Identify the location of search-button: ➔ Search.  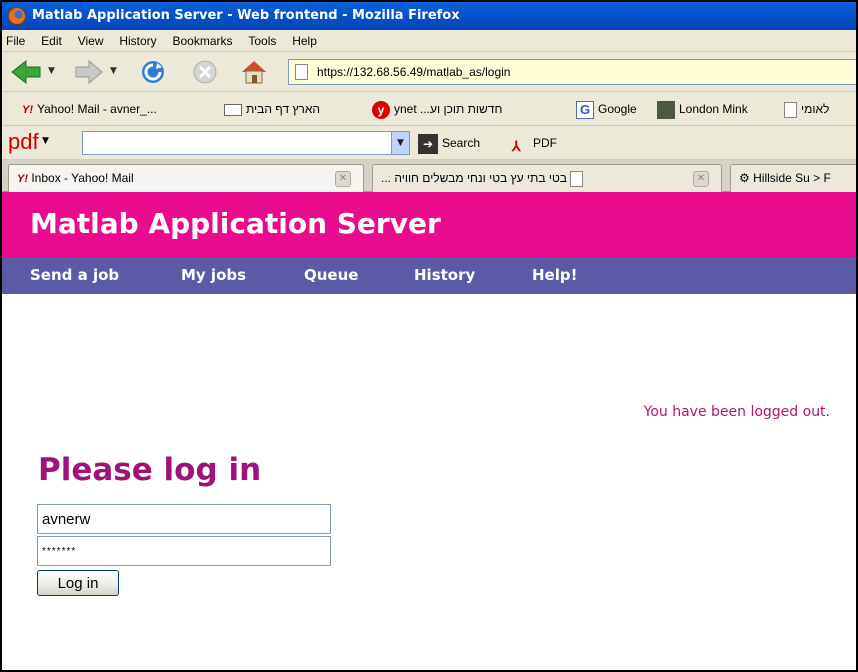
(449, 143).